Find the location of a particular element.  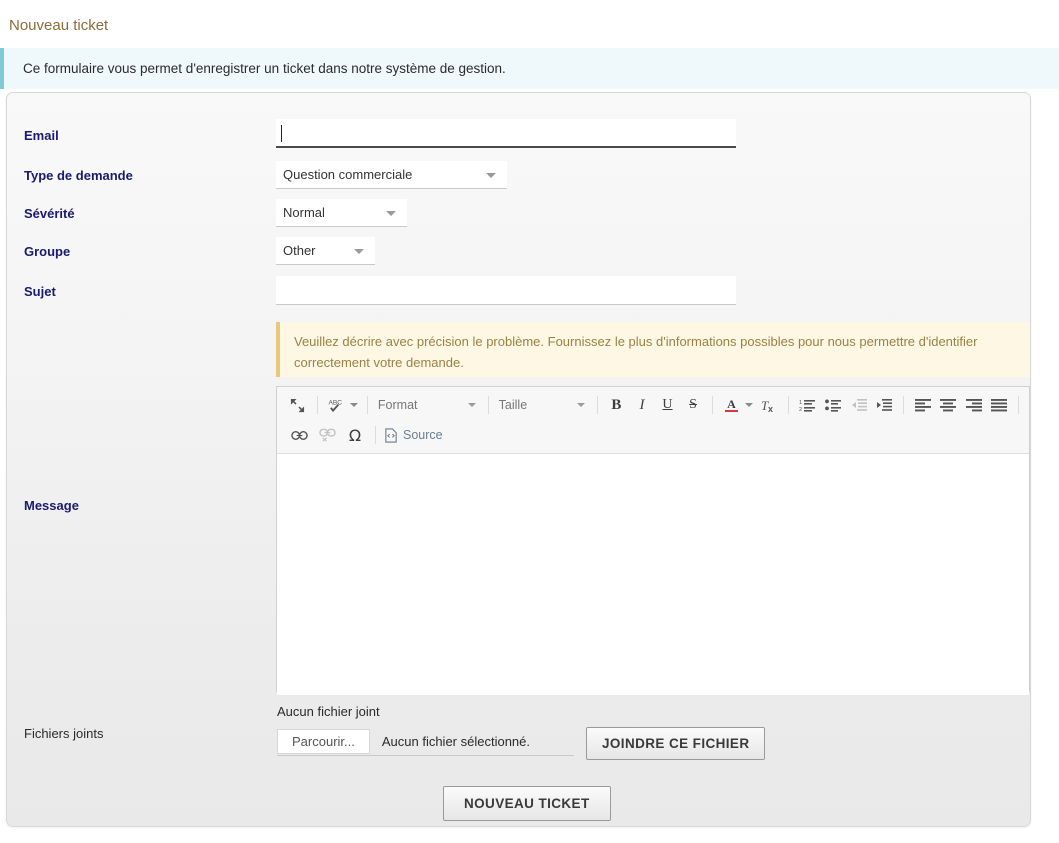

numbered-list-icon: 1 2 is located at coordinates (808, 405).